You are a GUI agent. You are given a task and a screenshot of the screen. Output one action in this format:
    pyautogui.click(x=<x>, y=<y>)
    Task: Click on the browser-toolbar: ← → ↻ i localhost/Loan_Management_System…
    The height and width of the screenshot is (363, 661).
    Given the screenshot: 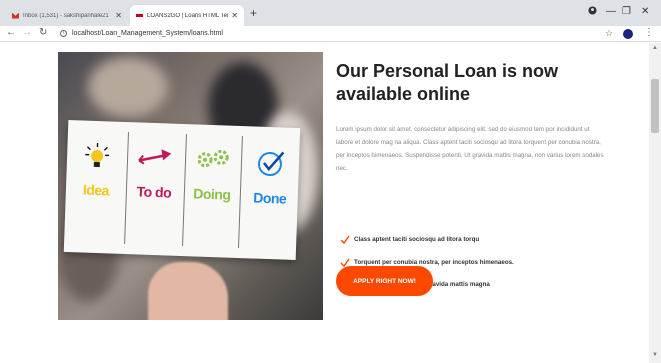 What is the action you would take?
    pyautogui.click(x=330, y=34)
    